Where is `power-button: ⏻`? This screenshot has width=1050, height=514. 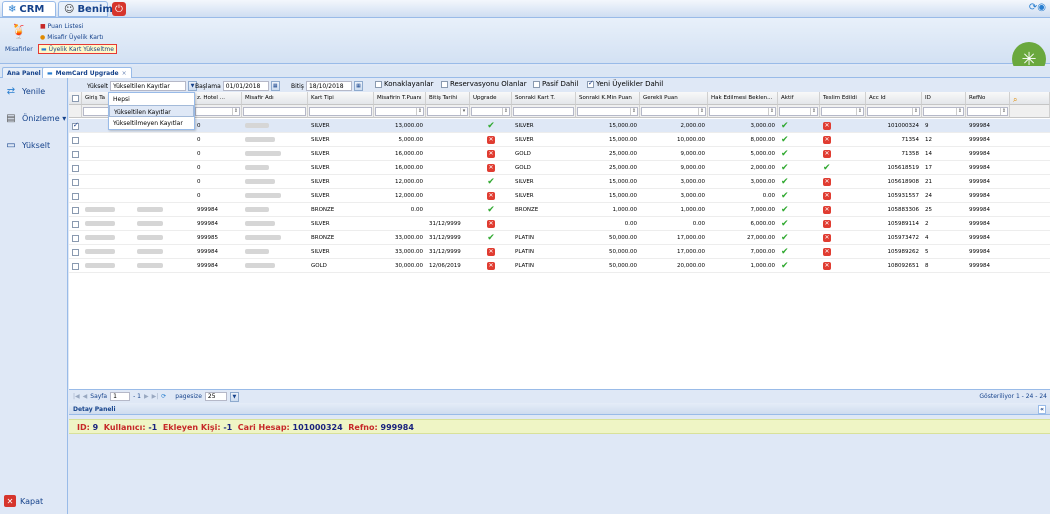
power-button: ⏻ is located at coordinates (119, 9).